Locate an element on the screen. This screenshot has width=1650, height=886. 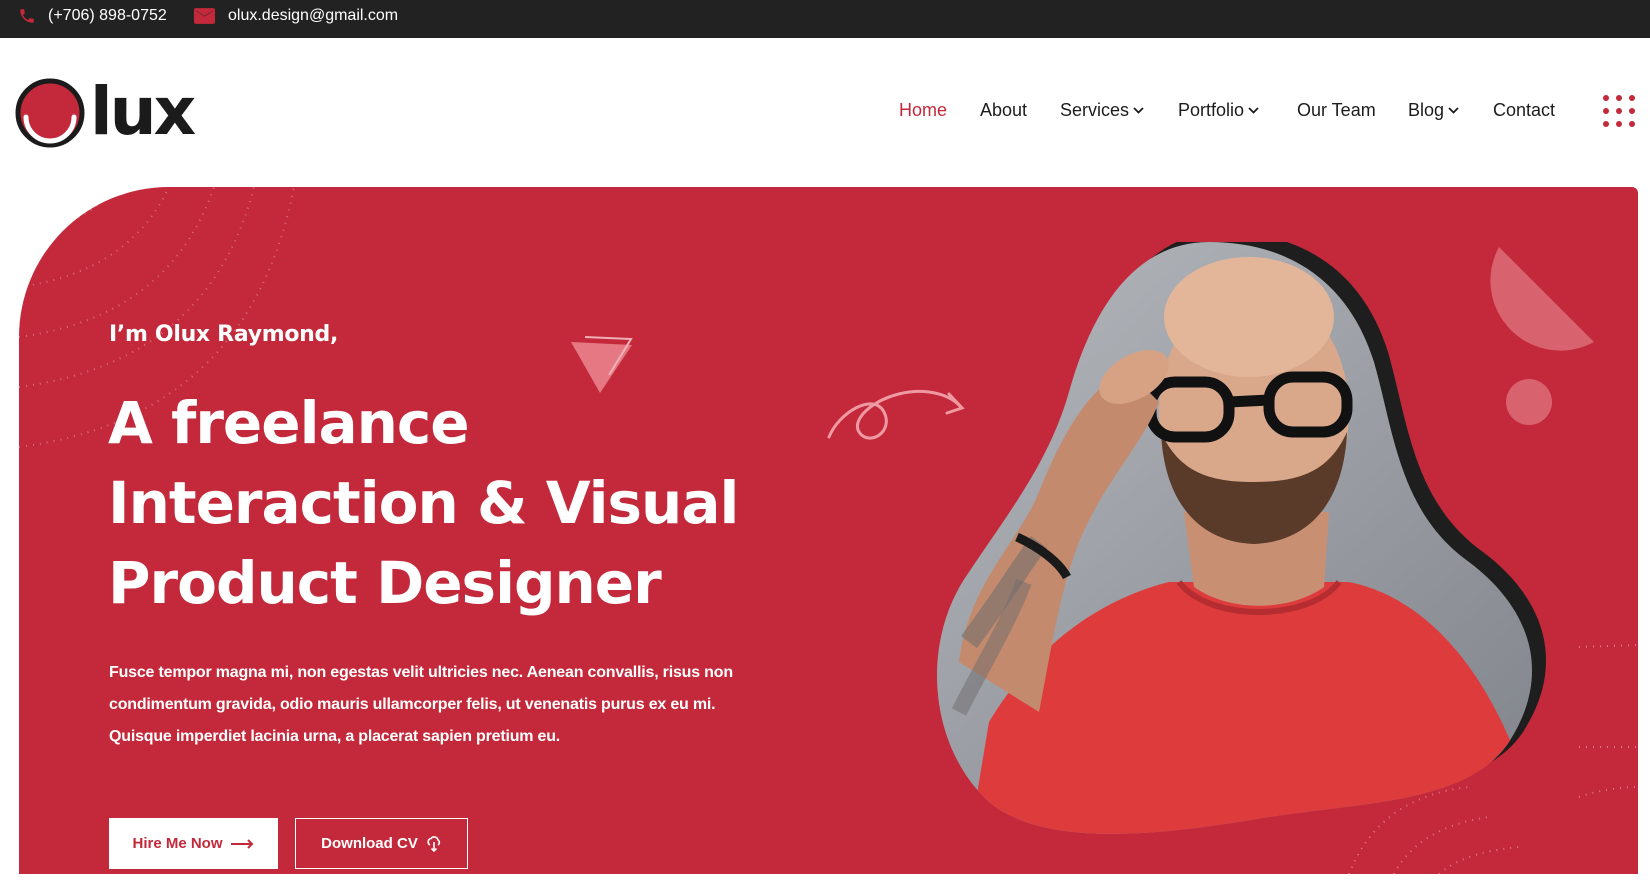
dots-grid-icon is located at coordinates (1620, 113).